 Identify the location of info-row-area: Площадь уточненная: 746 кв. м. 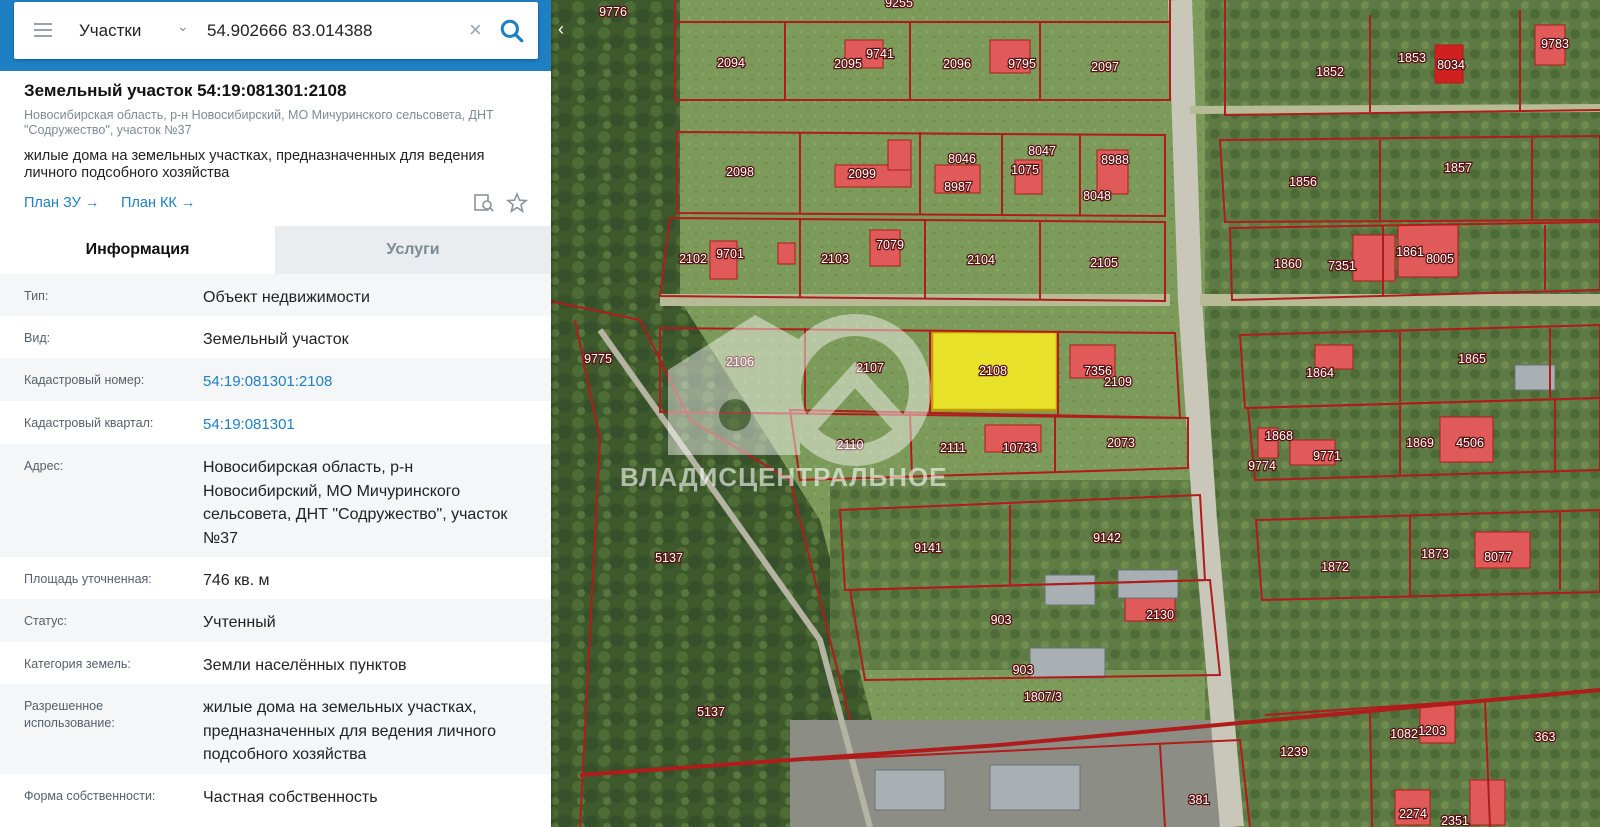
(275, 578).